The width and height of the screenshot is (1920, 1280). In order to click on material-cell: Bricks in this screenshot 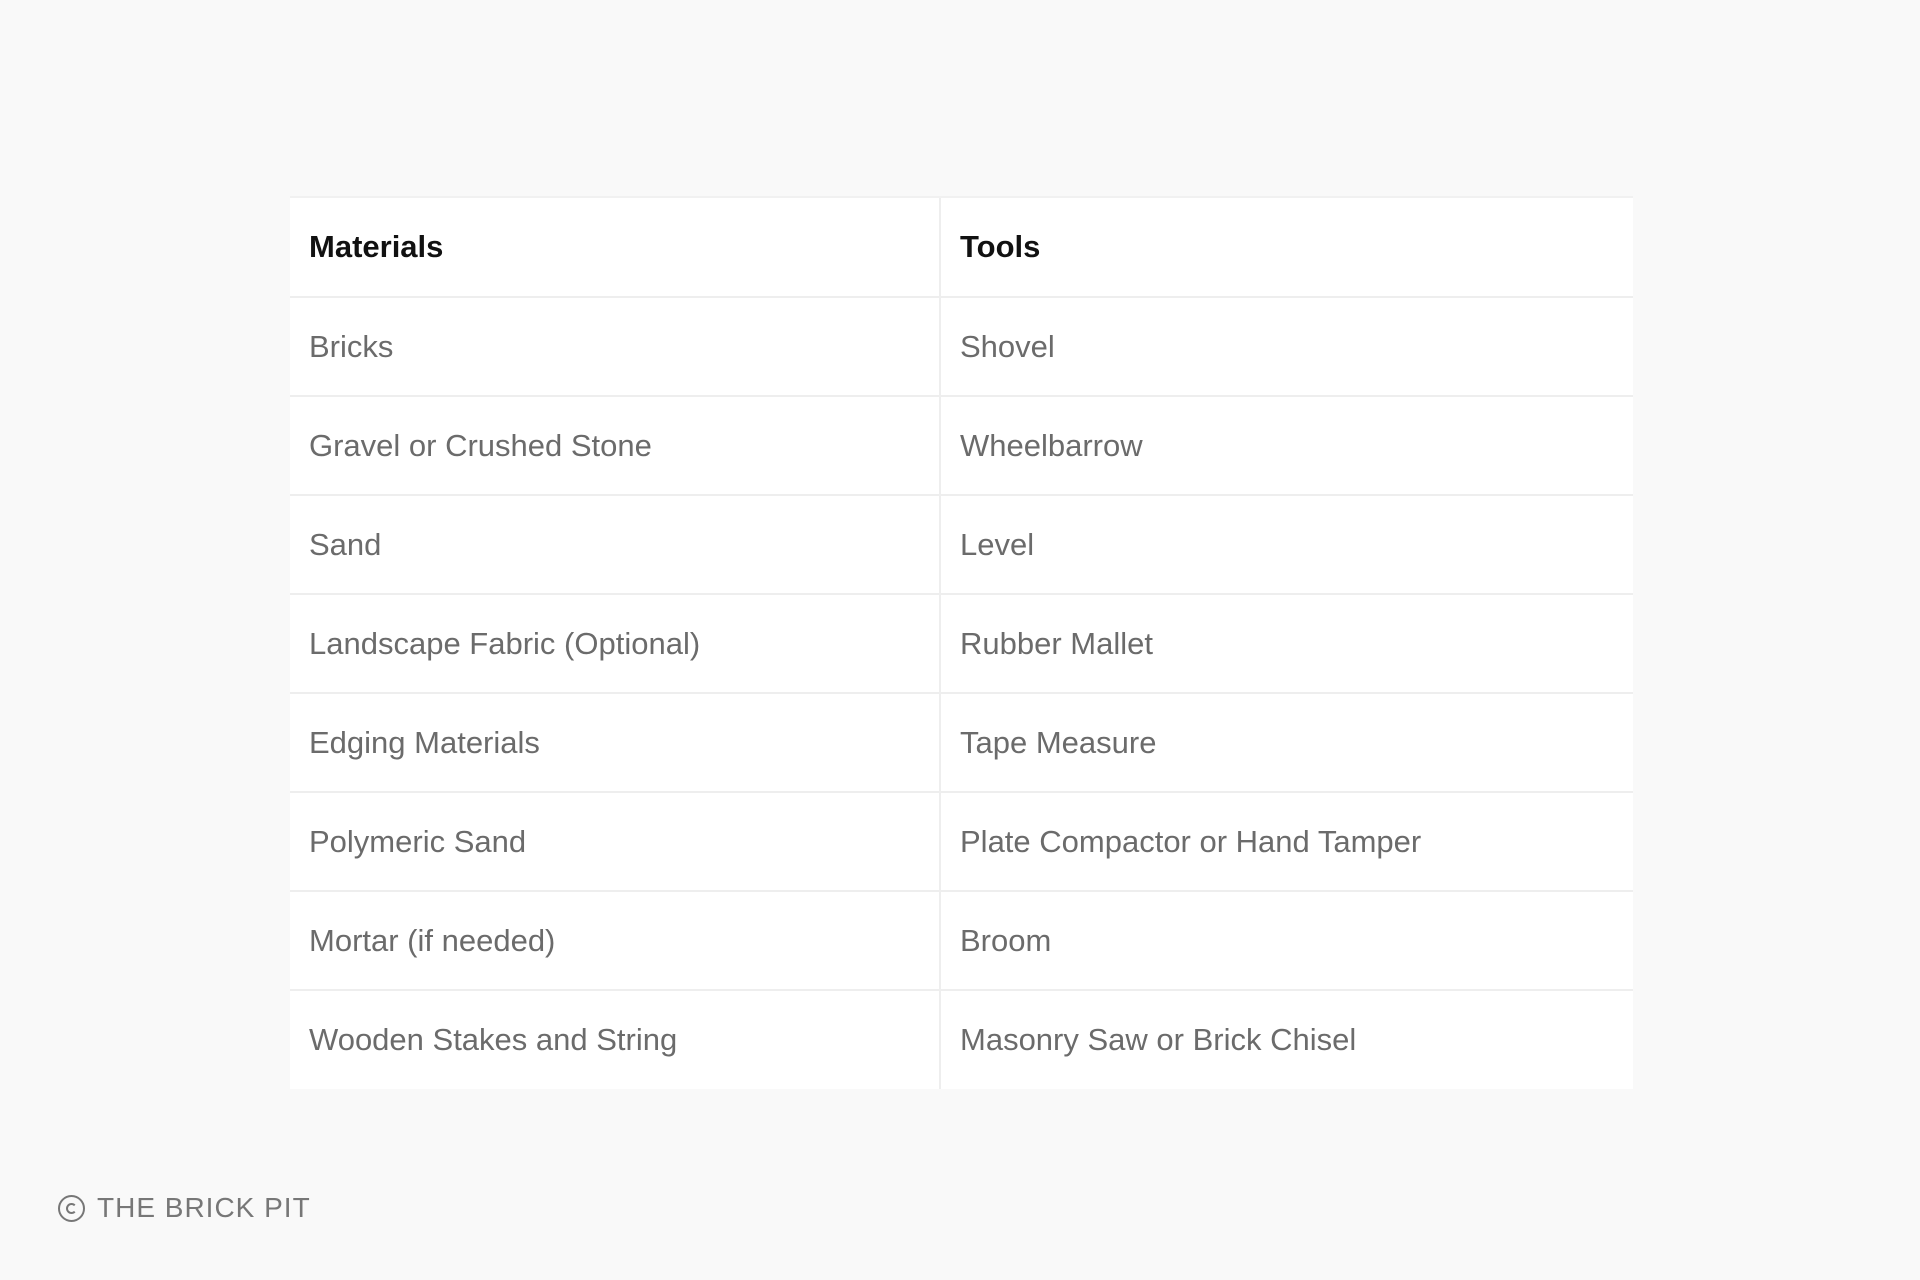, I will do `click(615, 347)`.